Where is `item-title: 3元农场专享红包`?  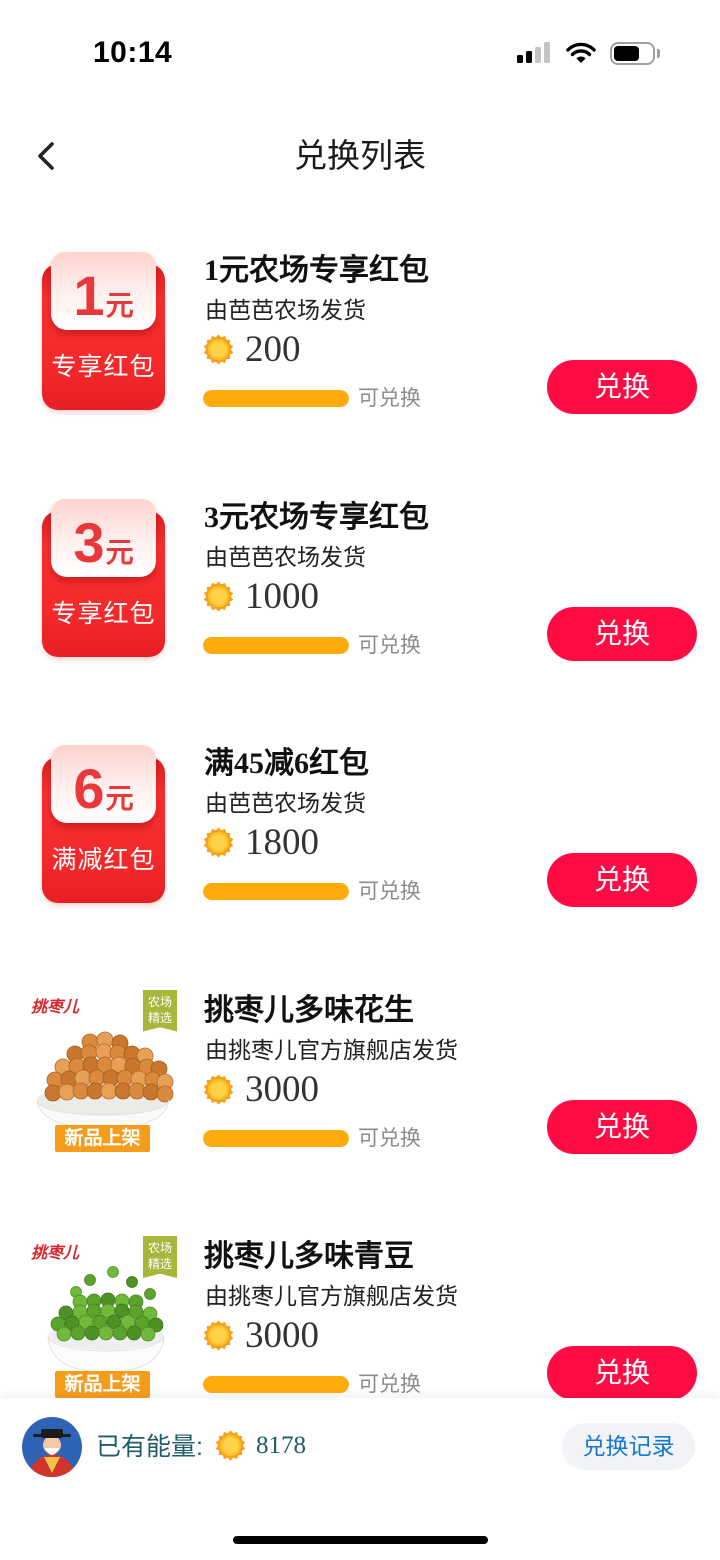
item-title: 3元农场专享红包 is located at coordinates (316, 517).